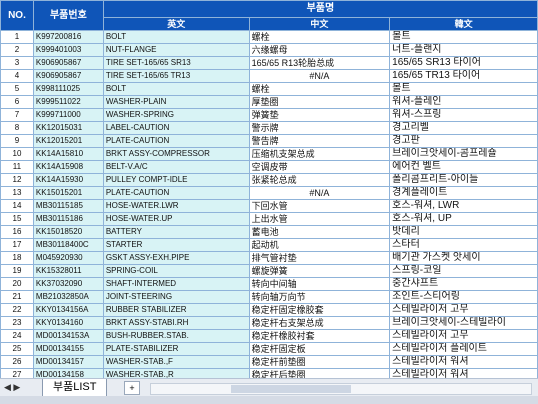  Describe the element at coordinates (176, 219) in the screenshot. I see `english-name-cell: HOSE-WATER.UP` at that location.